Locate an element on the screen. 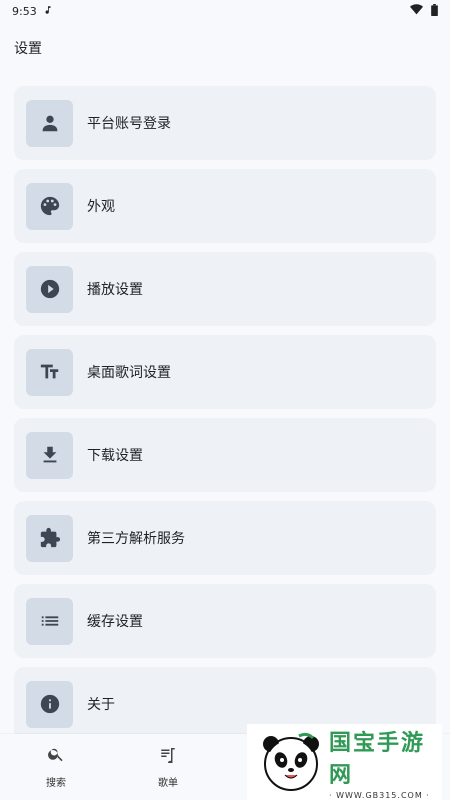 The image size is (450, 800). person-icon is located at coordinates (49, 123).